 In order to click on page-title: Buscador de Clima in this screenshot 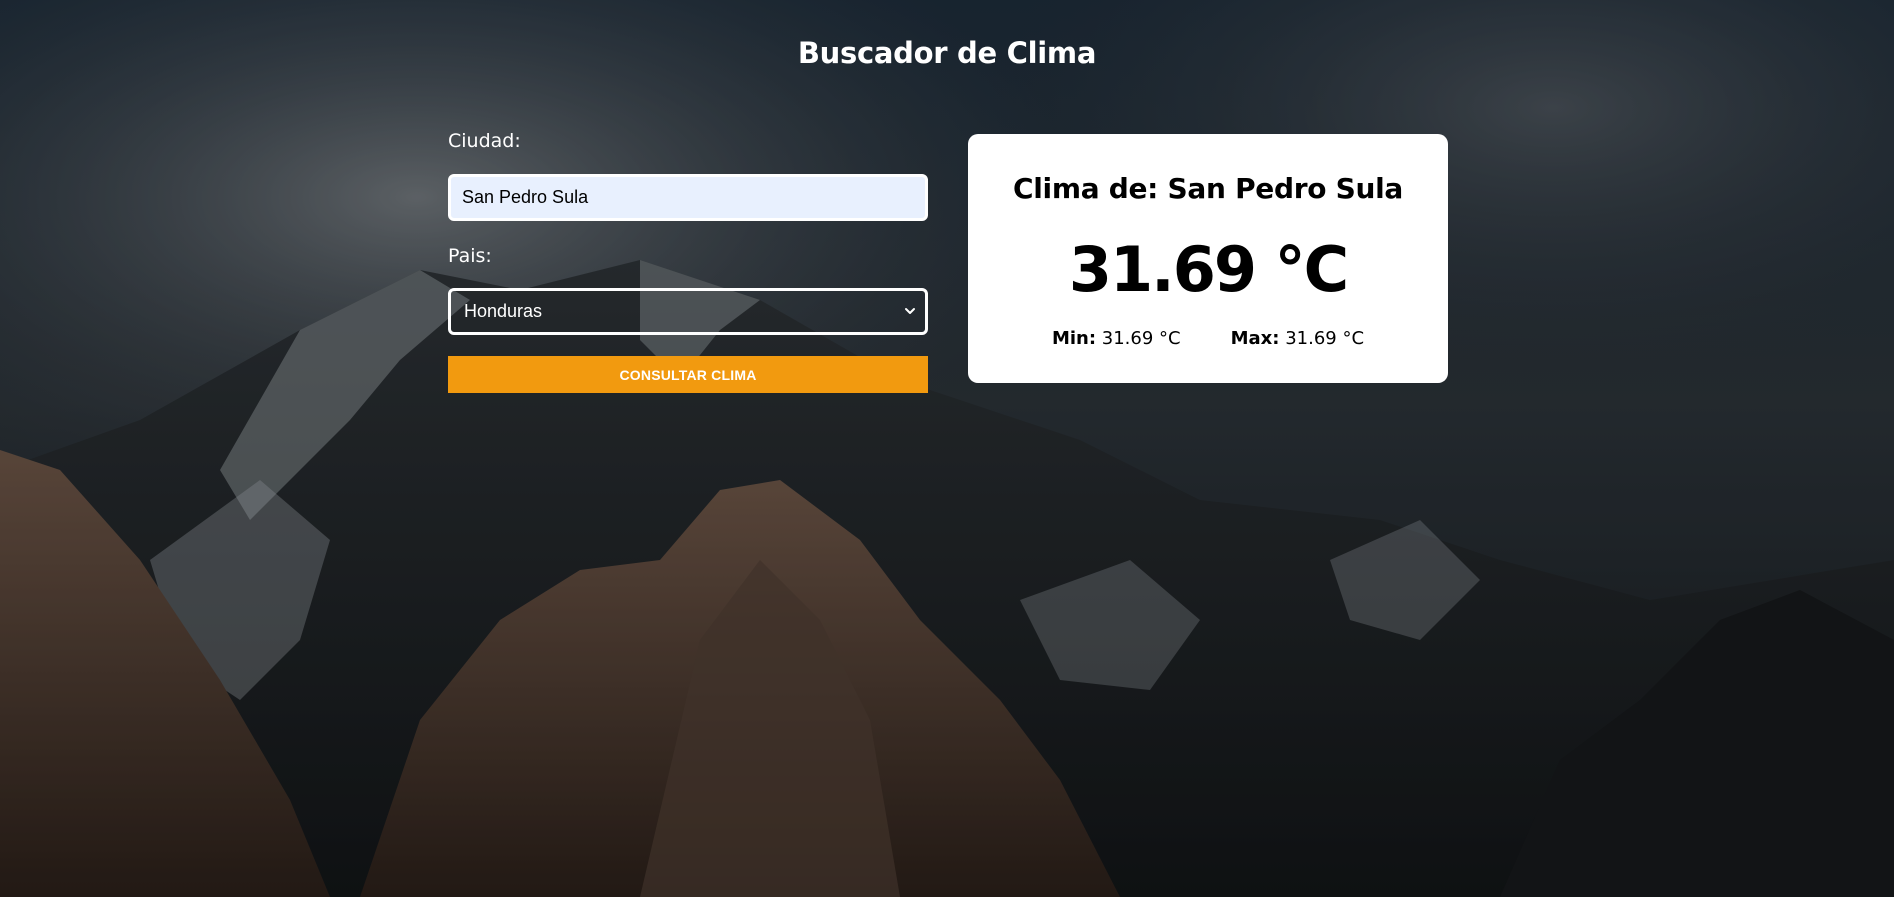, I will do `click(947, 53)`.